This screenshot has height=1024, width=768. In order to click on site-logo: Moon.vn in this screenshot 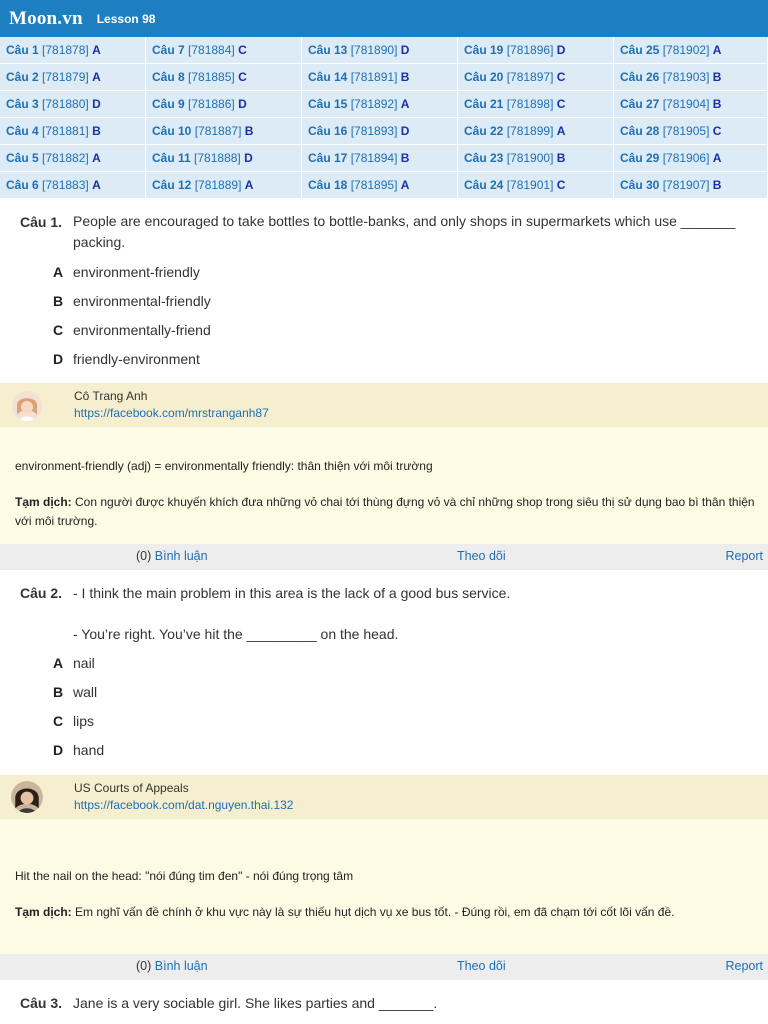, I will do `click(46, 19)`.